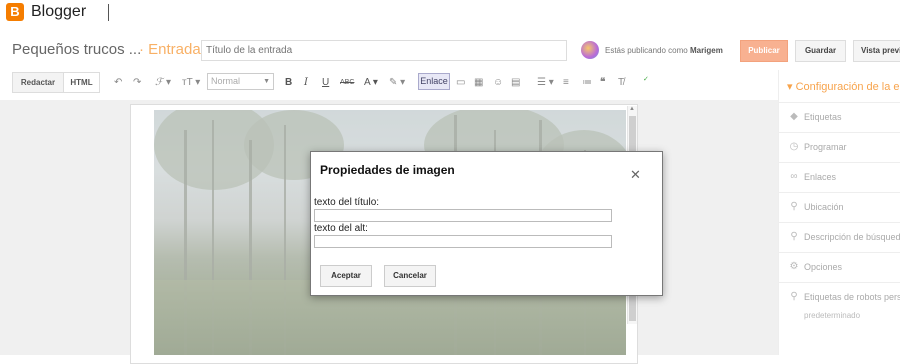 Image resolution: width=900 pixels, height=364 pixels. What do you see at coordinates (463, 215) in the screenshot?
I see `title-text-input` at bounding box center [463, 215].